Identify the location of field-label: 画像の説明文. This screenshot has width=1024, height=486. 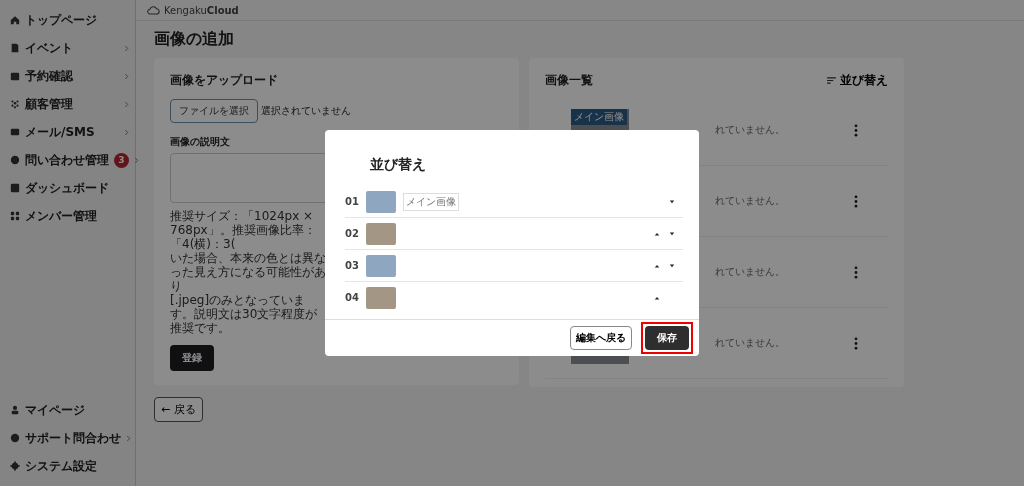
(200, 142).